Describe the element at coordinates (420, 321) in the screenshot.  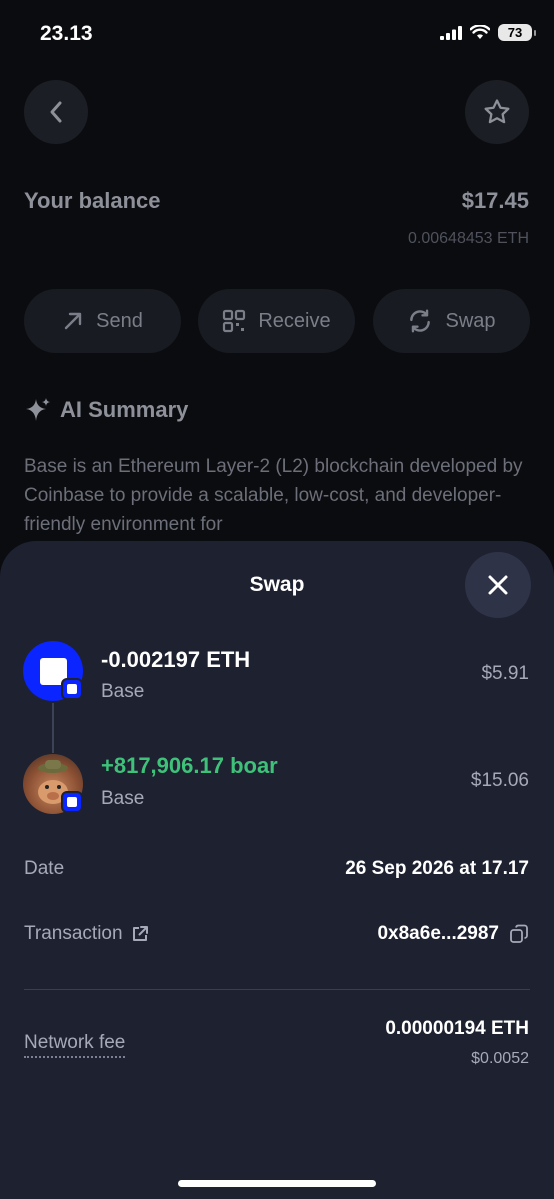
I see `swap-icon` at that location.